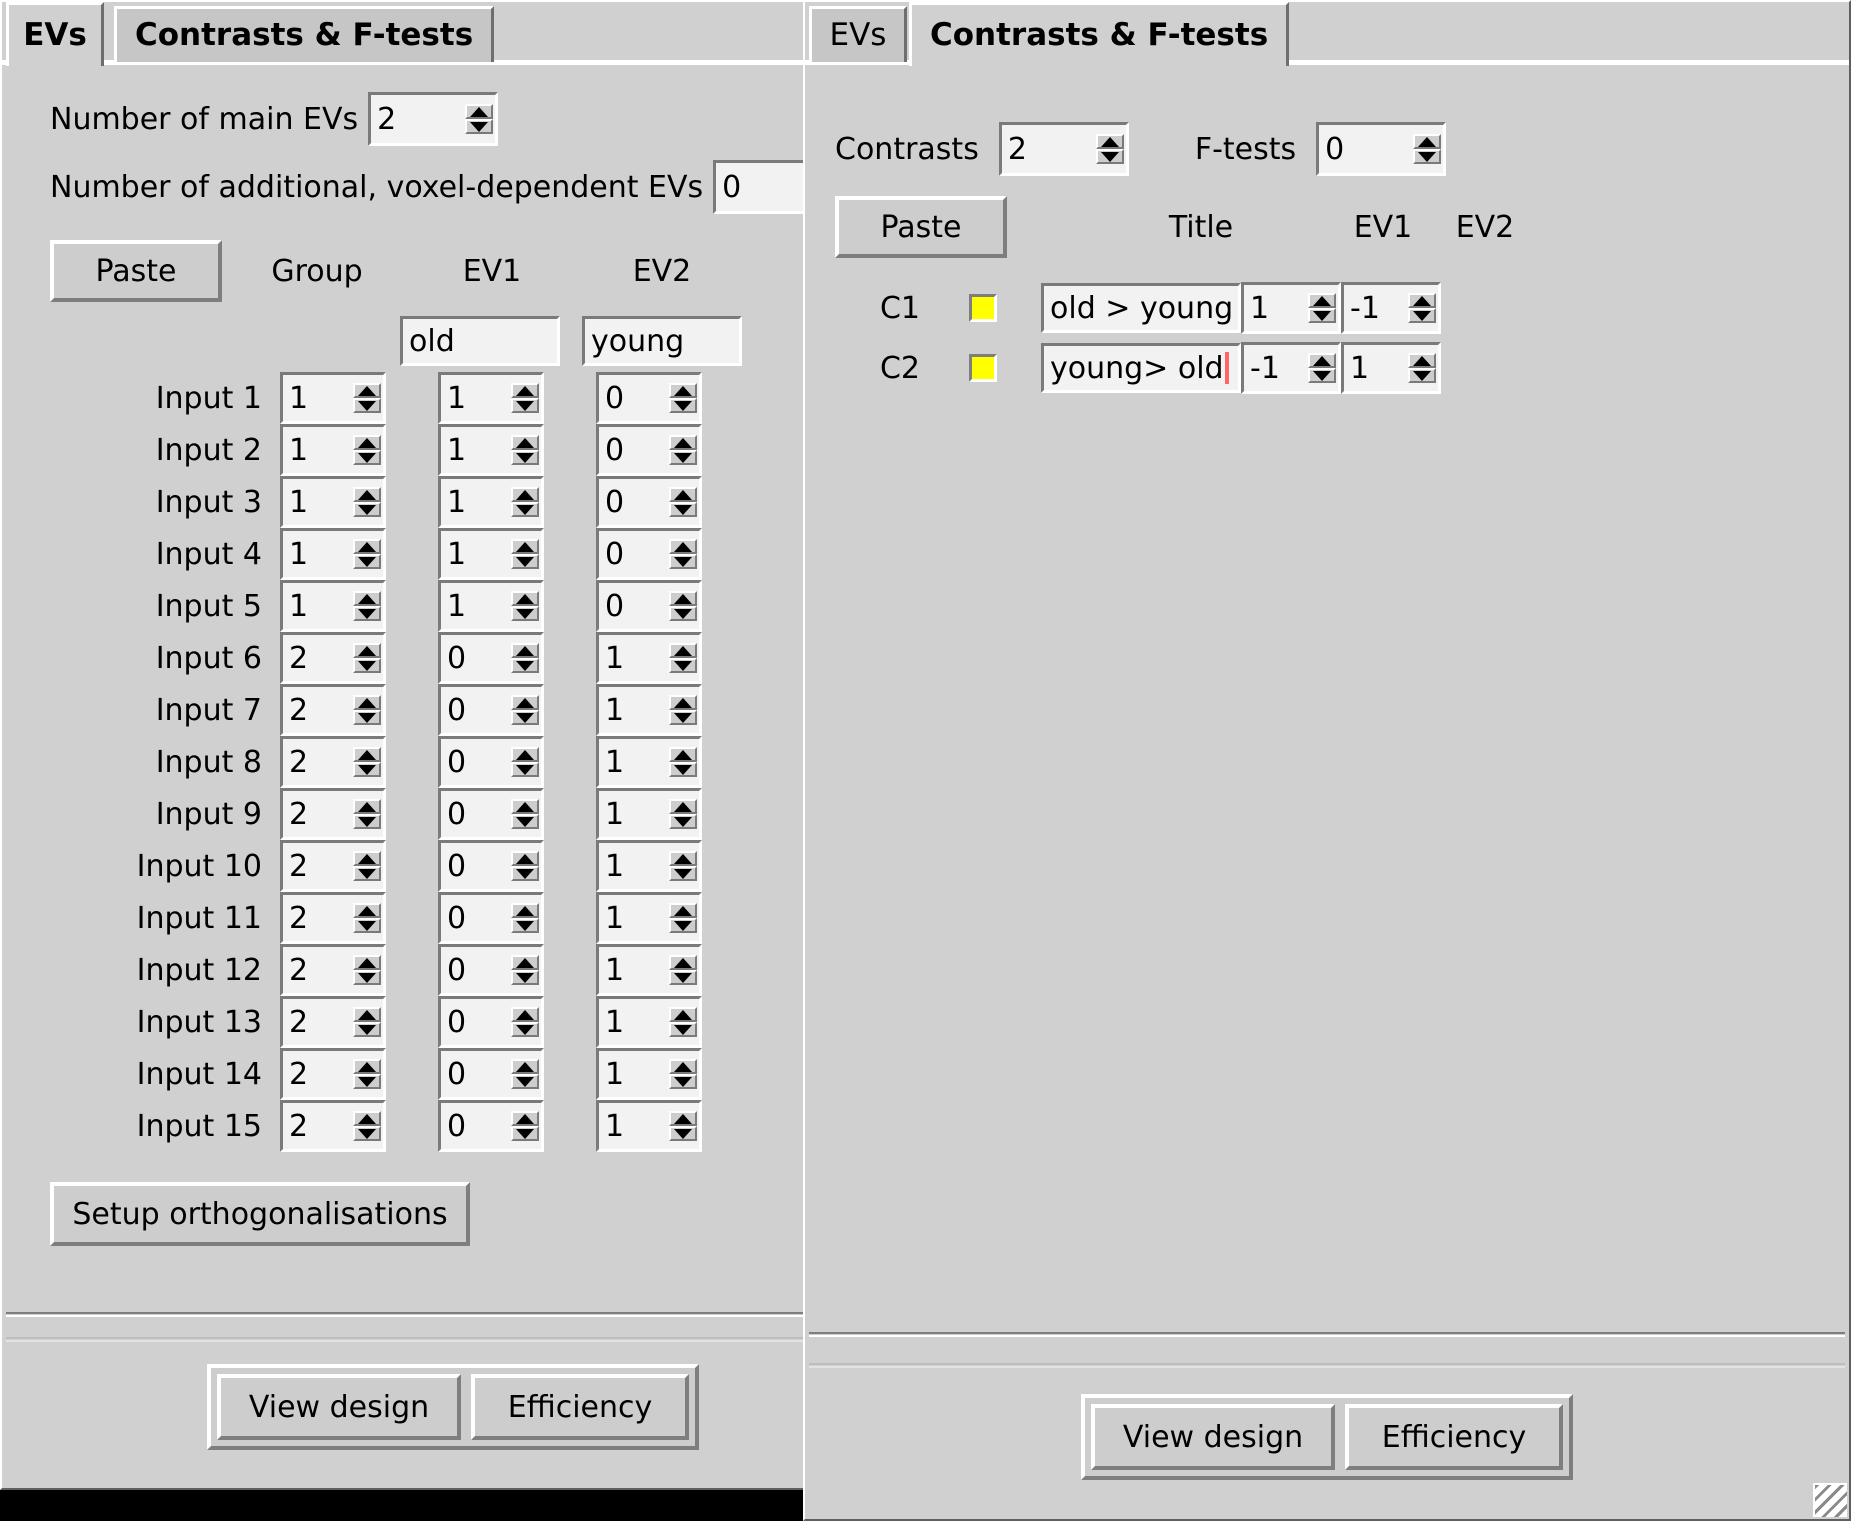  I want to click on ev-row-1-ev2-stepper: 0, so click(649, 398).